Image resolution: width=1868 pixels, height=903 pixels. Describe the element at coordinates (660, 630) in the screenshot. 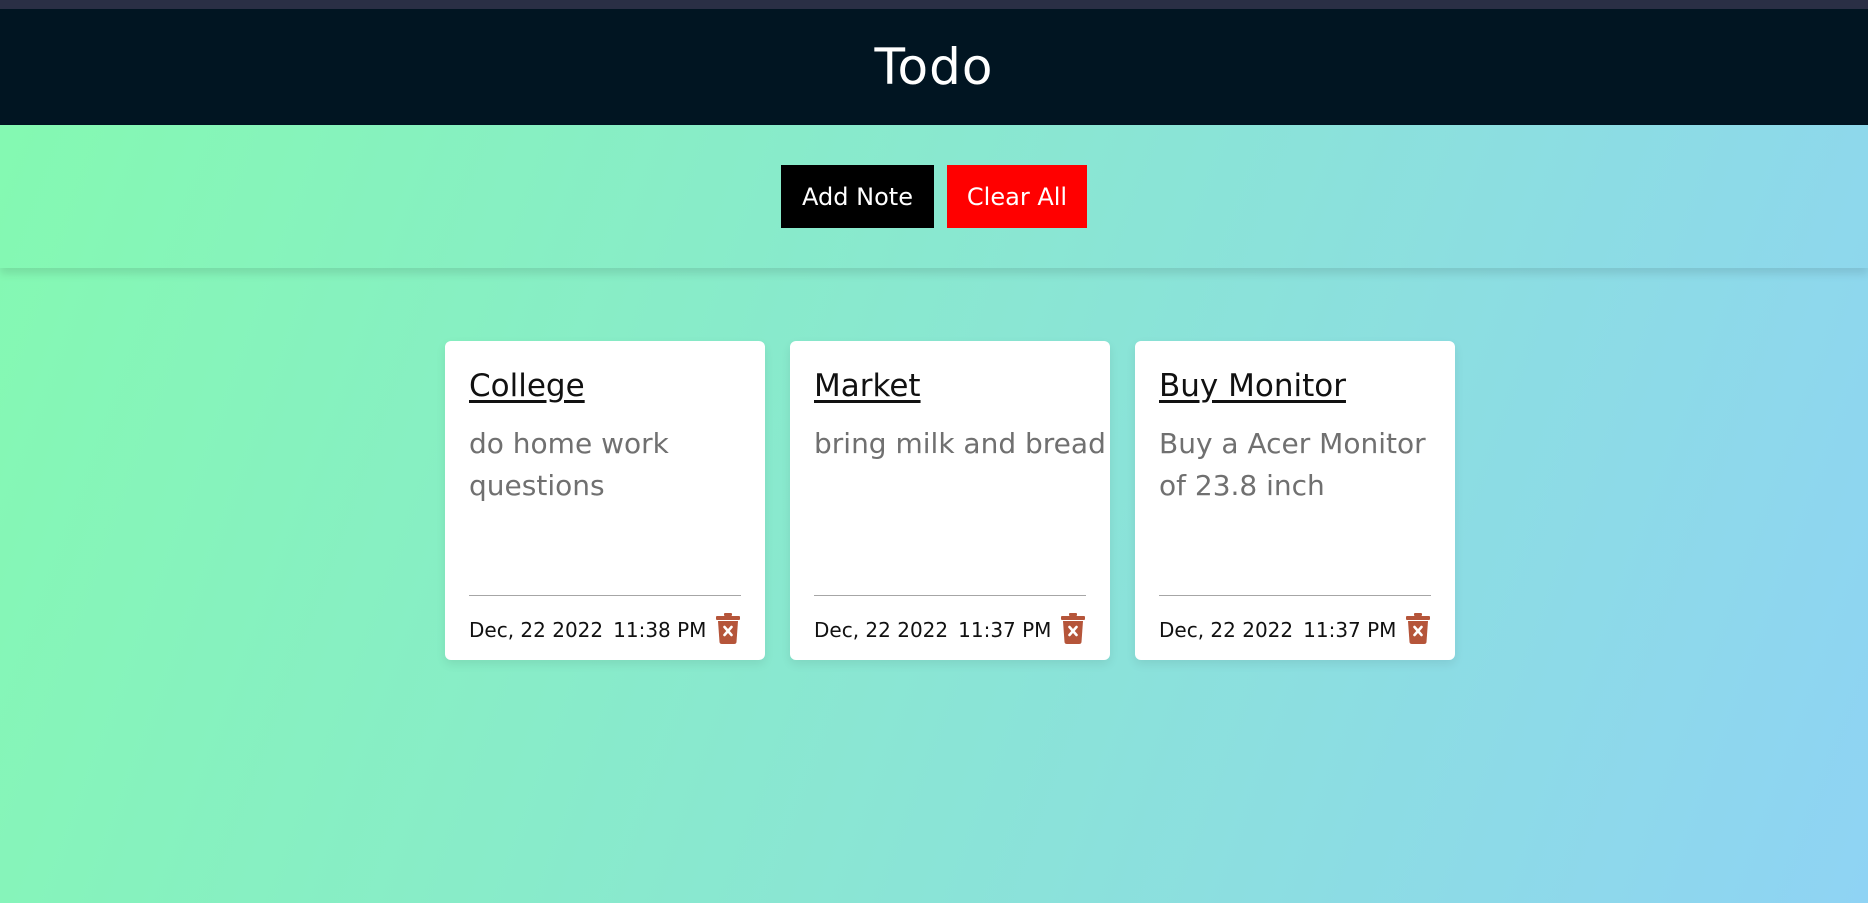

I see `note-time: 11:38 PM` at that location.